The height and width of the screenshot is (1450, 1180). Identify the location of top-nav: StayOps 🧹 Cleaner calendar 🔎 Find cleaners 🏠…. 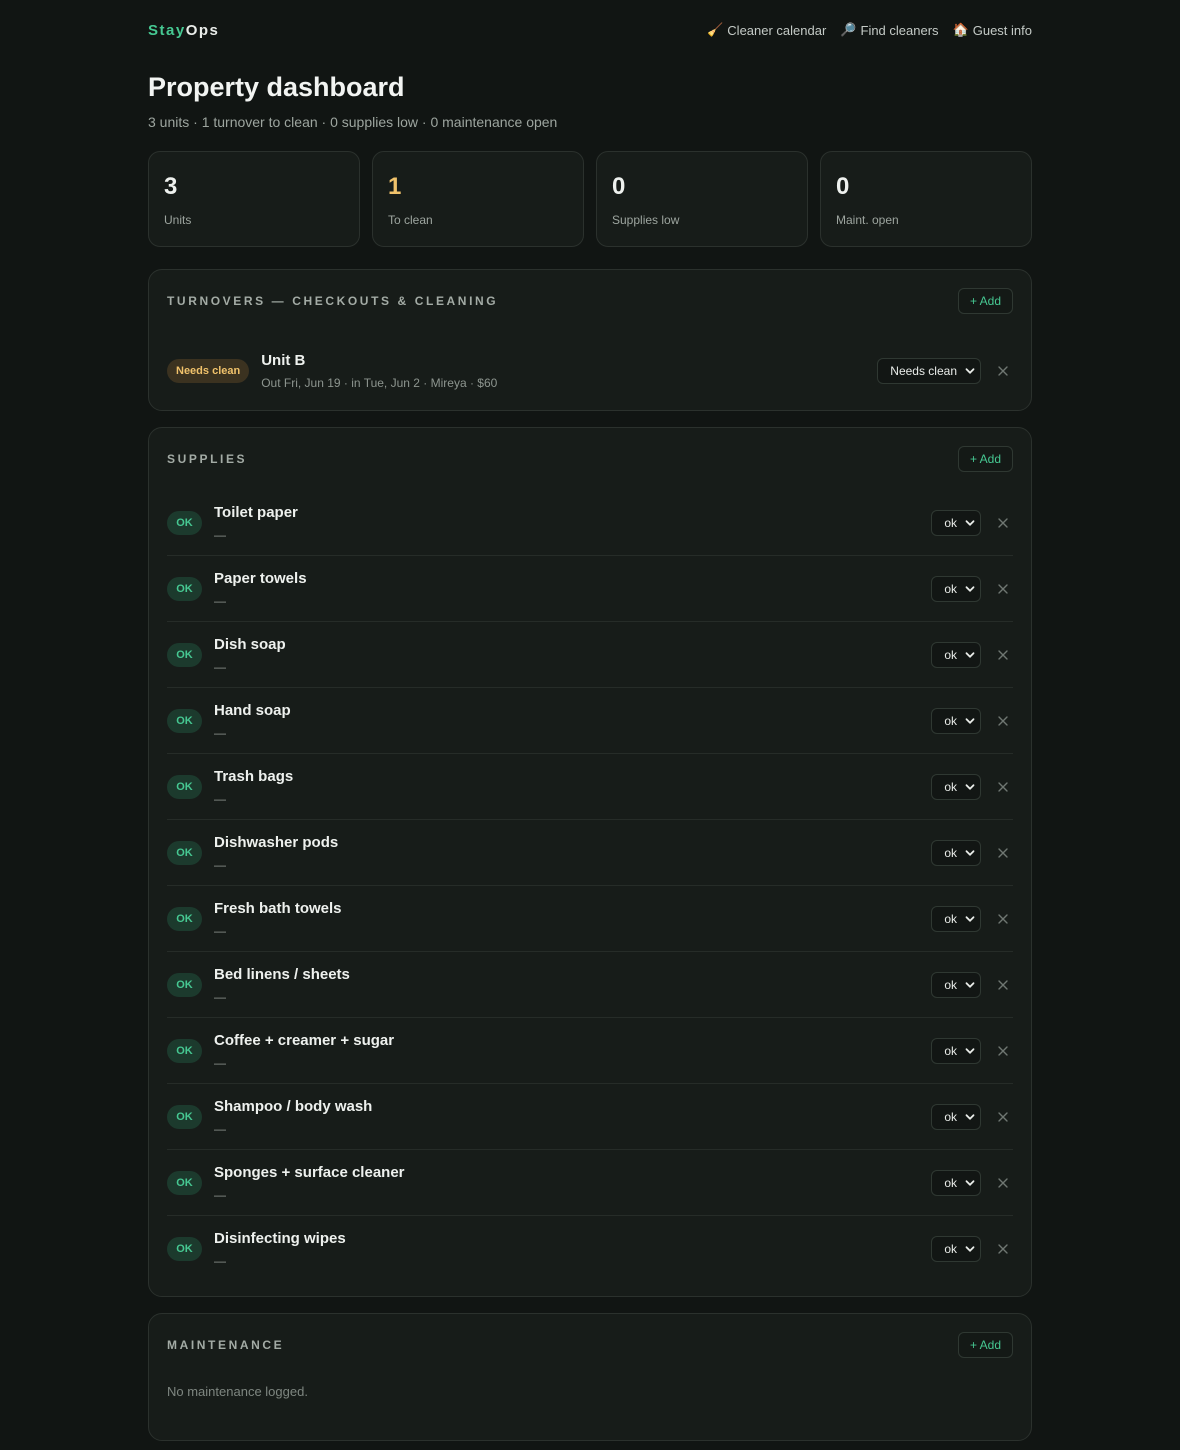
(590, 30).